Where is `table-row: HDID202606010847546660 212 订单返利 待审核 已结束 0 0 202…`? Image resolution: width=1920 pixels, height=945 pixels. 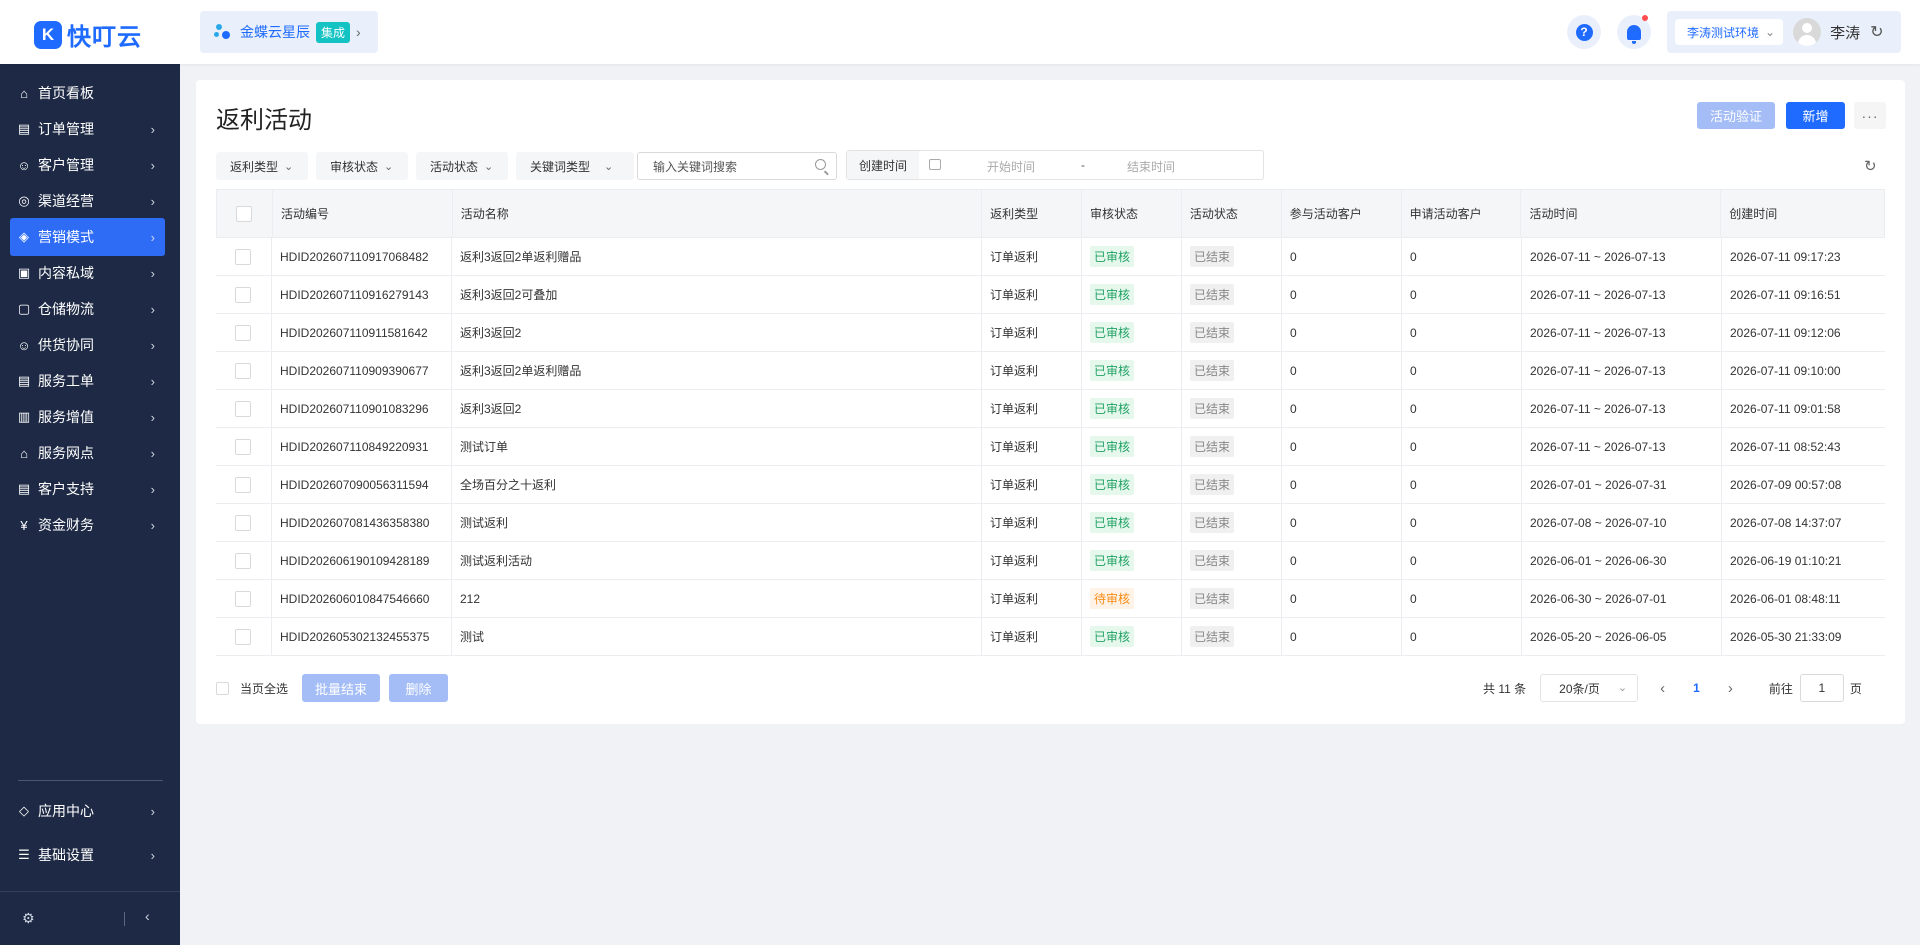
table-row: HDID202606010847546660 212 订单返利 待审核 已结束 0 0 202… is located at coordinates (1050, 599).